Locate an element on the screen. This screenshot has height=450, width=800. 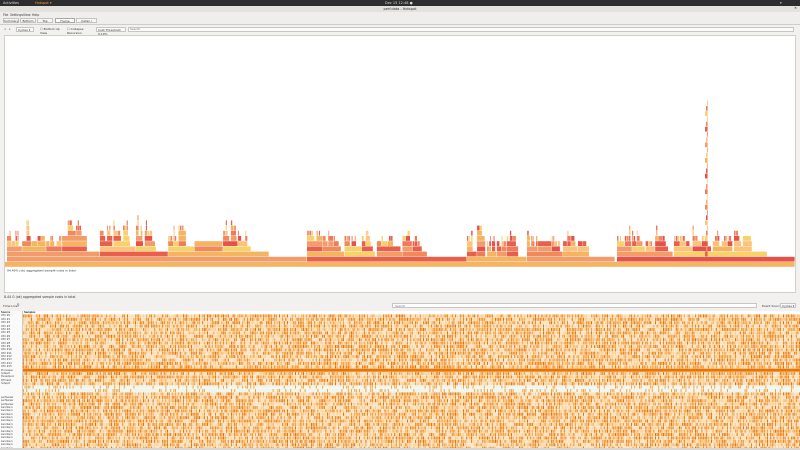
bottom-up-checkbox: ☐ Bottom Up View is located at coordinates (51, 31).